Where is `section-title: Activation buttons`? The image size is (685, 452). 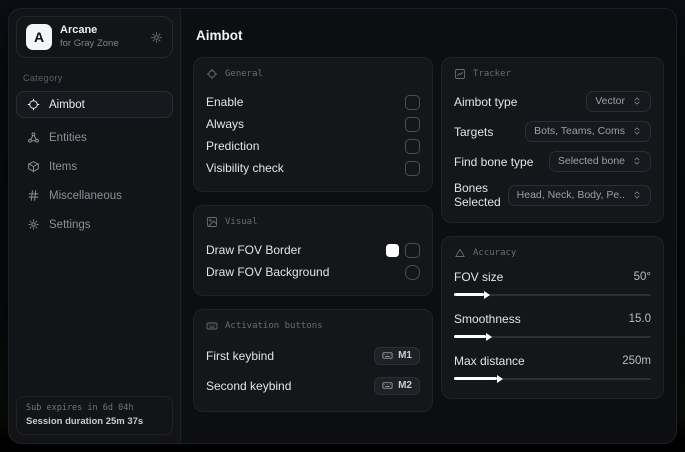
section-title: Activation buttons is located at coordinates (274, 326).